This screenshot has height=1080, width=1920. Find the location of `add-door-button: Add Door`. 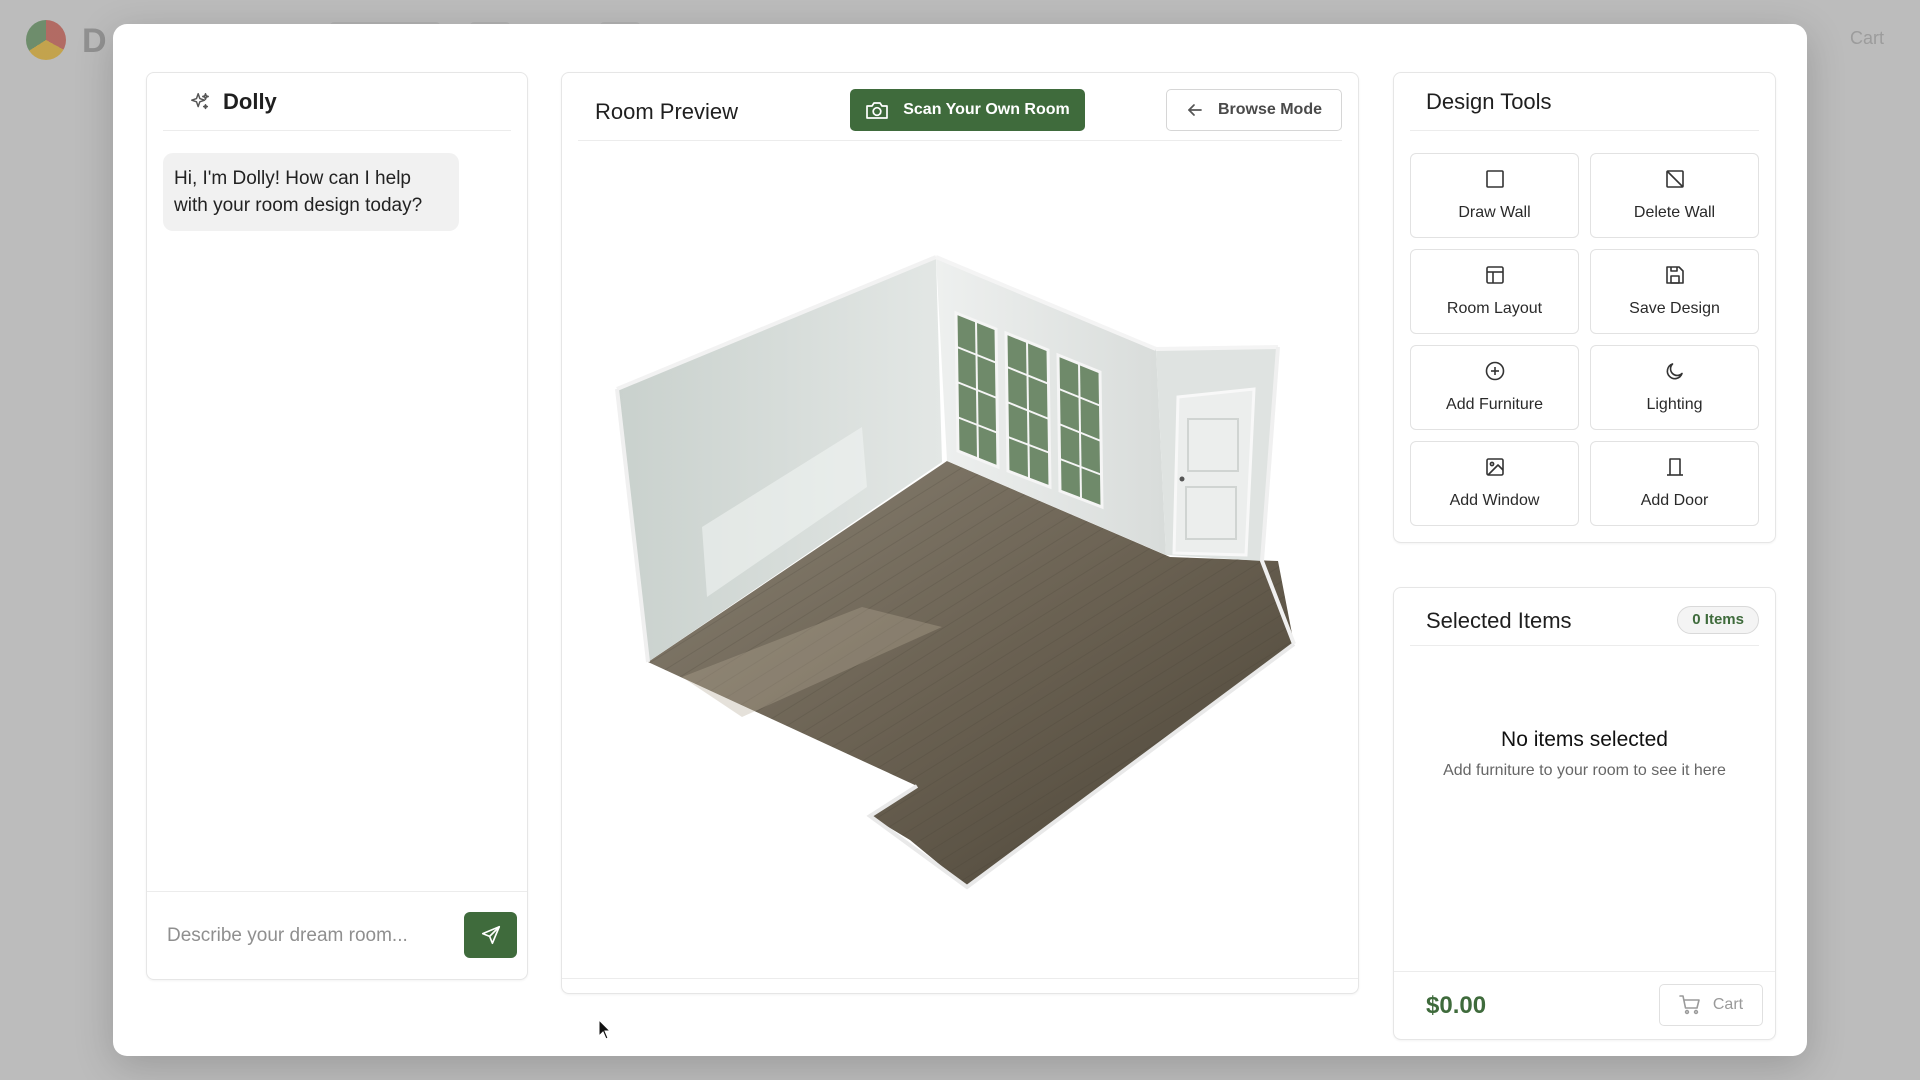

add-door-button: Add Door is located at coordinates (1674, 483).